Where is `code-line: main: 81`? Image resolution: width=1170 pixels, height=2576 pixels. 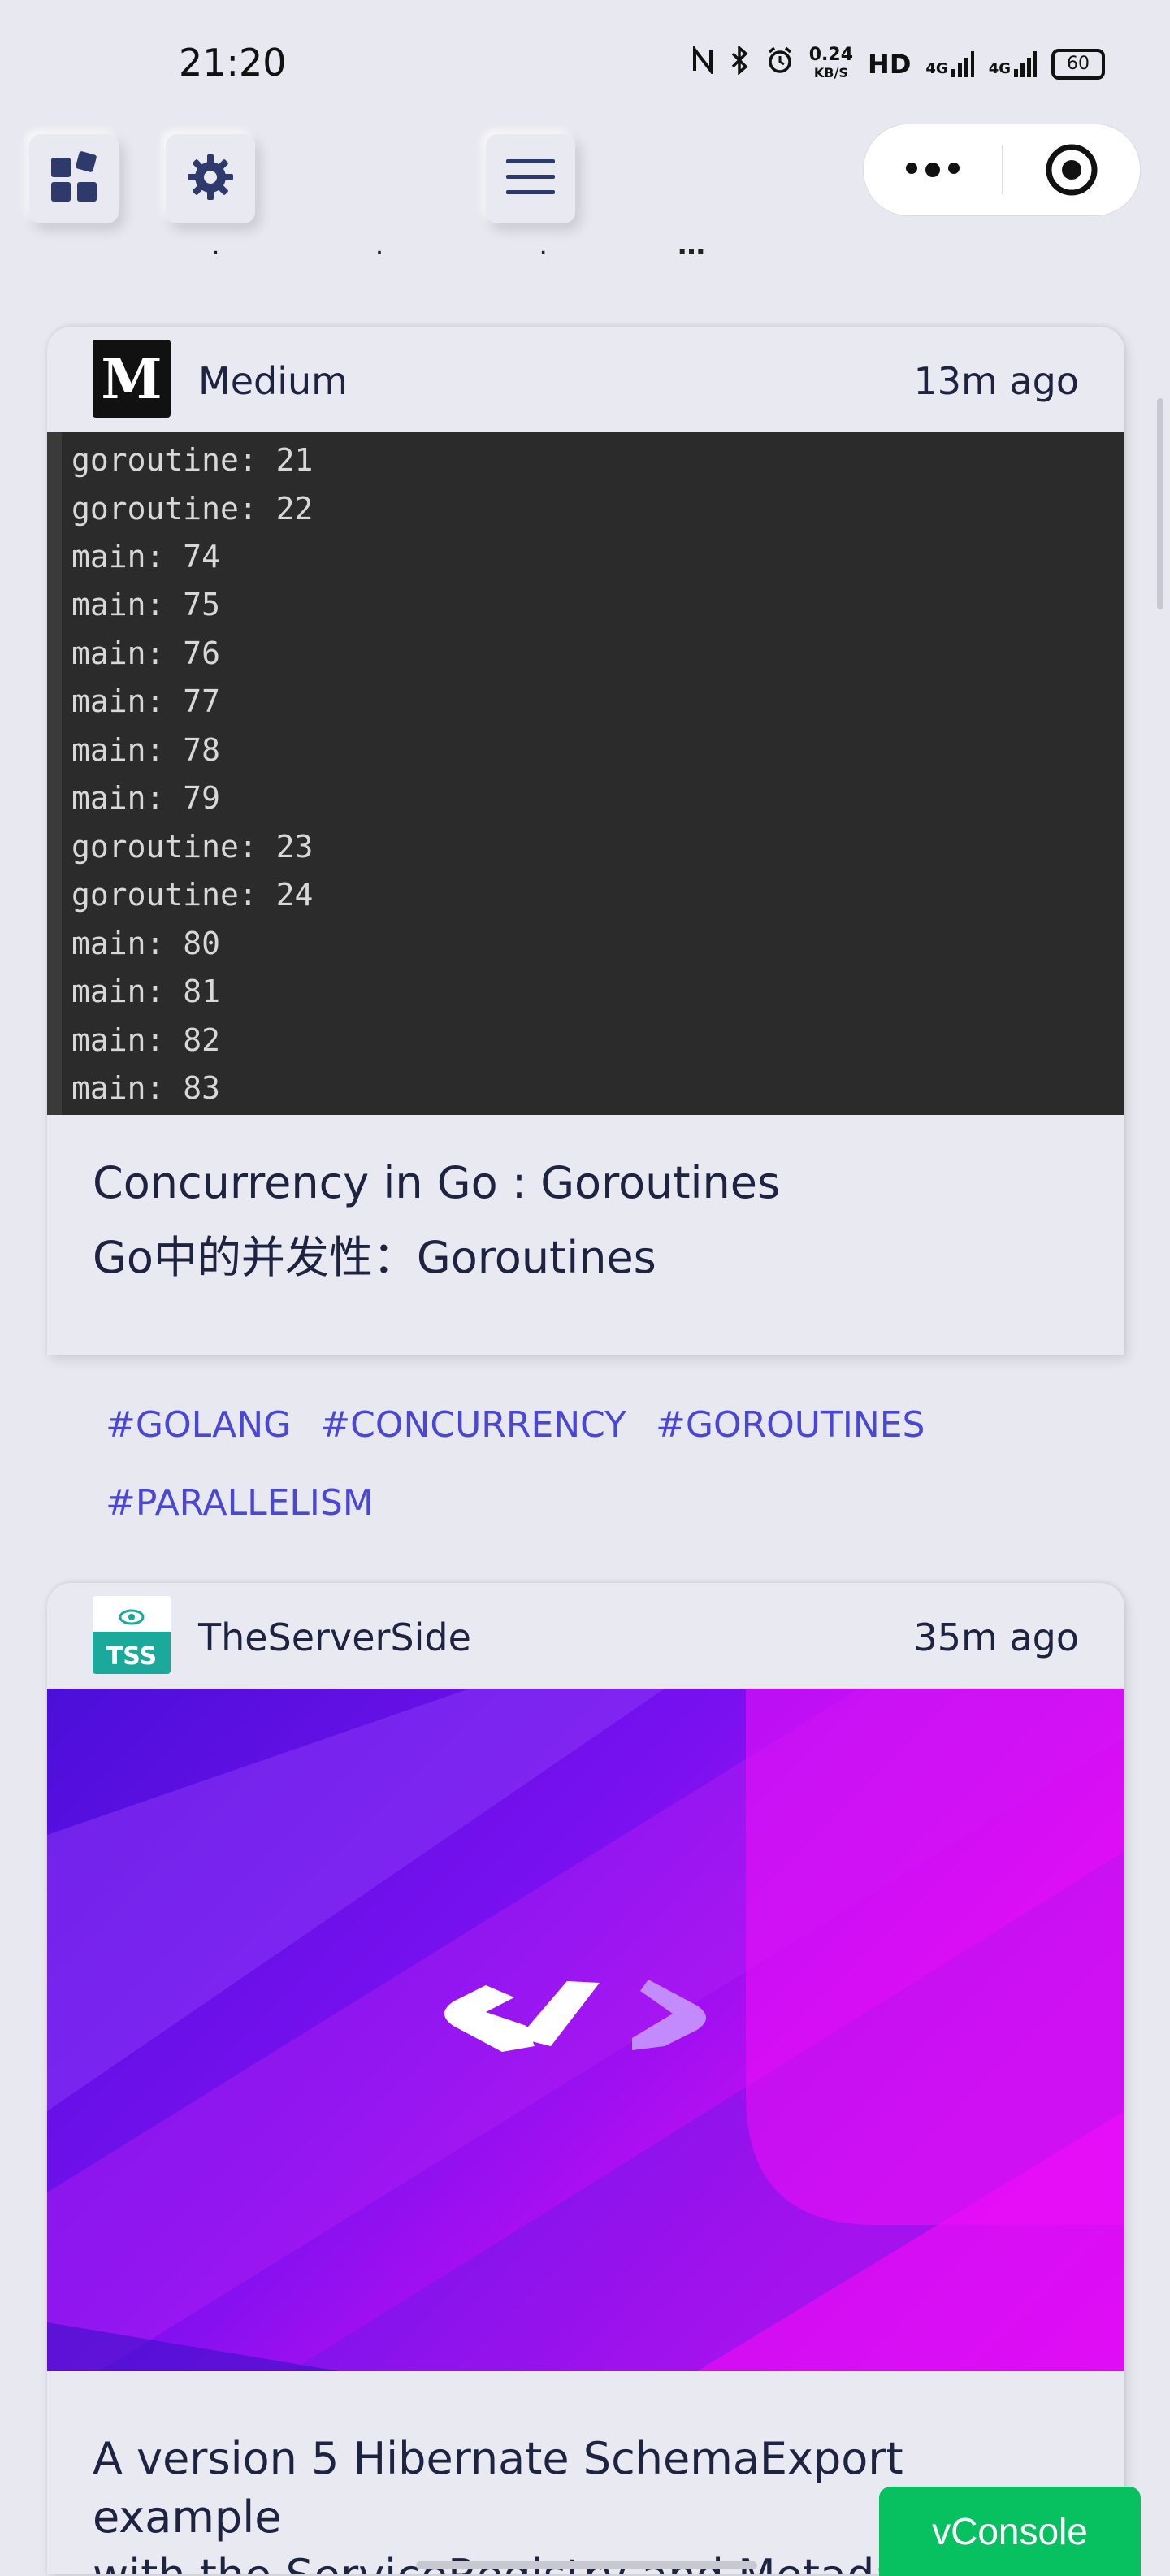 code-line: main: 81 is located at coordinates (146, 991).